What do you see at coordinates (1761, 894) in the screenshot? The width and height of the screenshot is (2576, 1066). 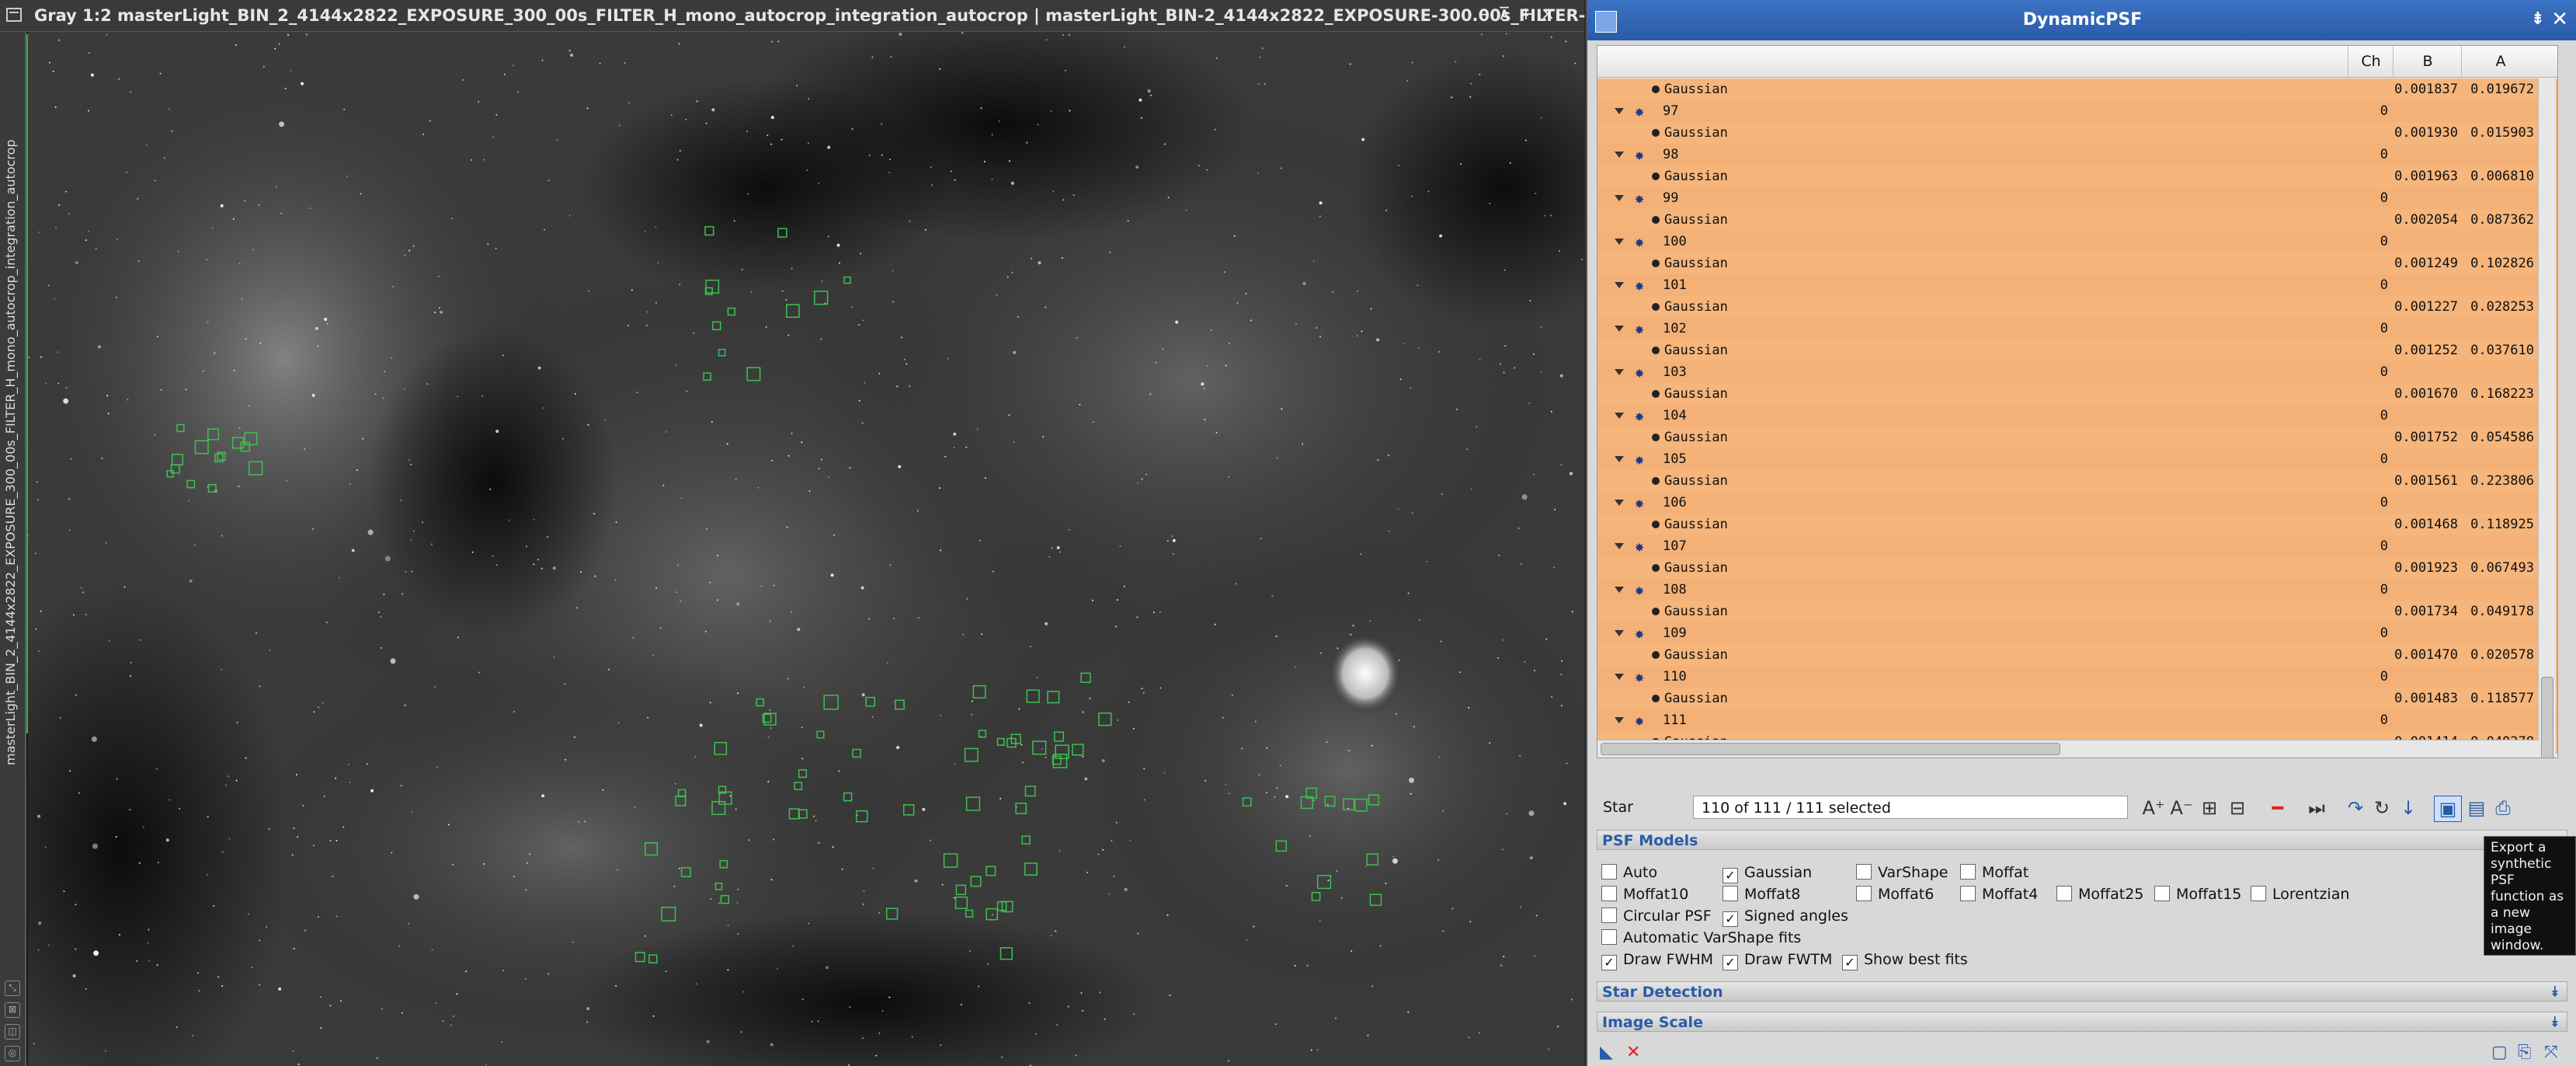 I see `moffat8-checkbox: Moffat8` at bounding box center [1761, 894].